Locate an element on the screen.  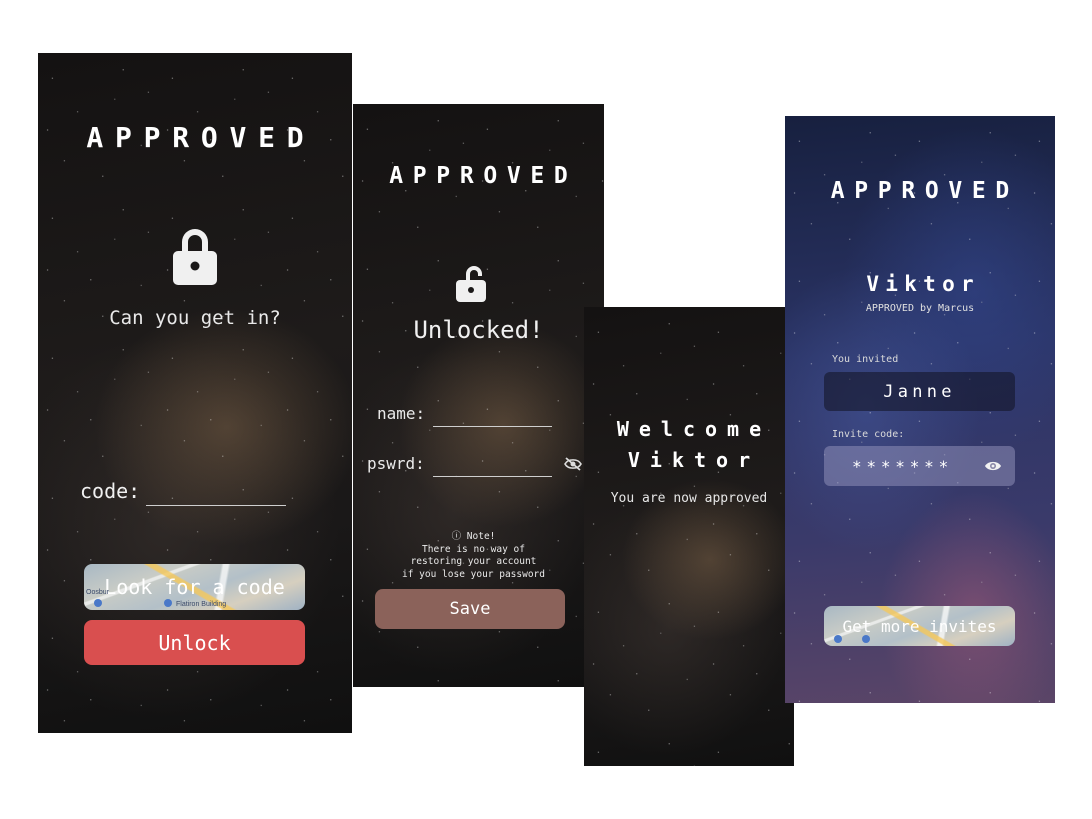
get-more-invites-button: Get more invites is located at coordinates (919, 626).